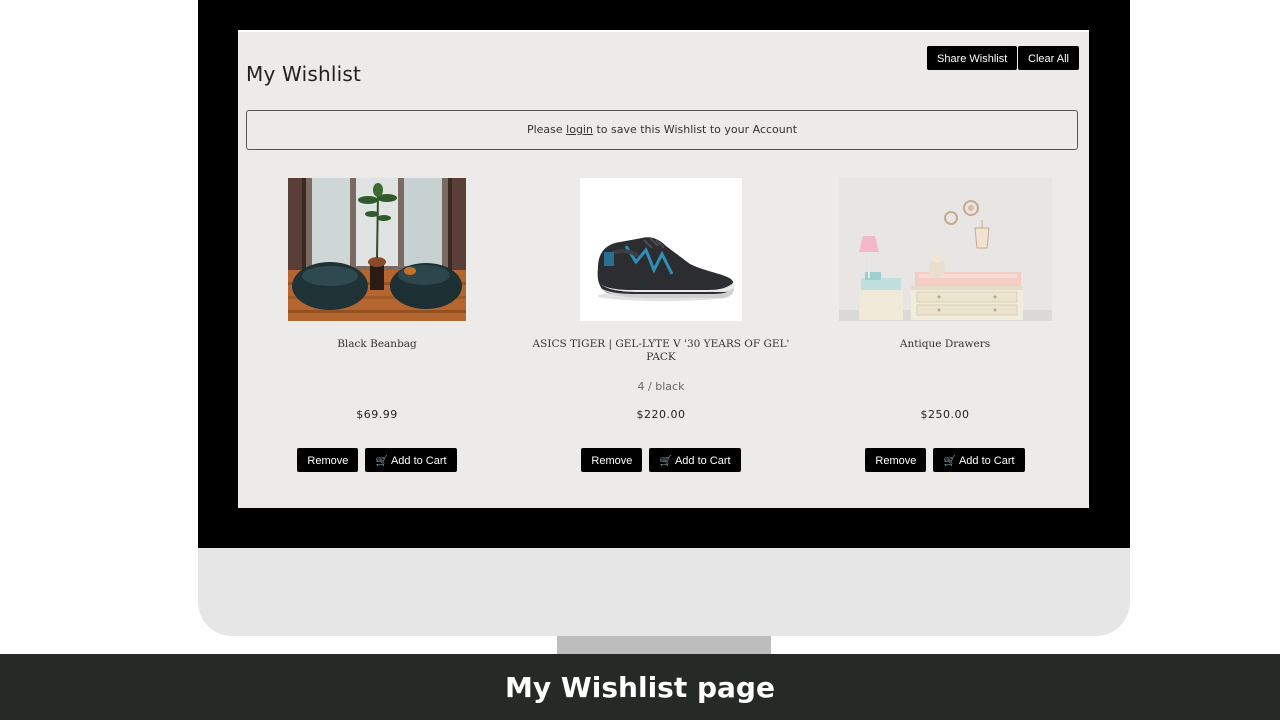  I want to click on product-name: Antique Drawers, so click(945, 344).